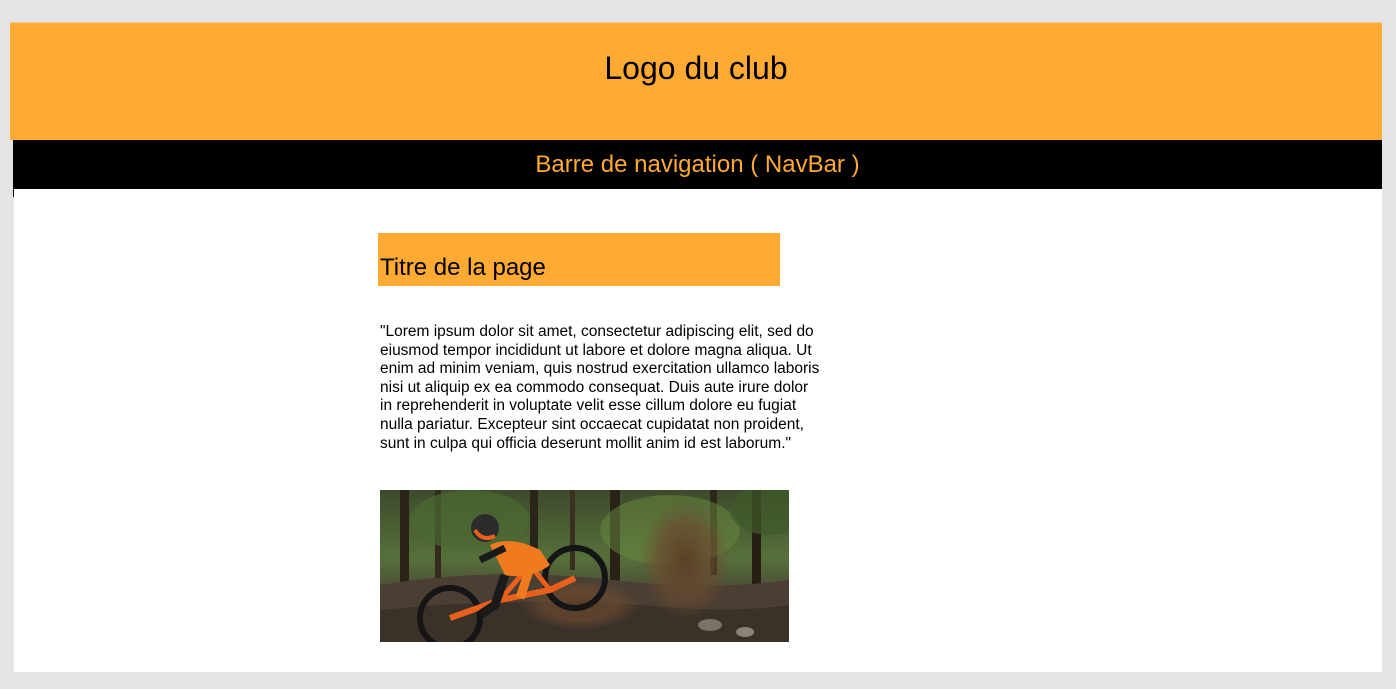 This screenshot has width=1396, height=689. I want to click on navbar-edge-mark, so click(13, 193).